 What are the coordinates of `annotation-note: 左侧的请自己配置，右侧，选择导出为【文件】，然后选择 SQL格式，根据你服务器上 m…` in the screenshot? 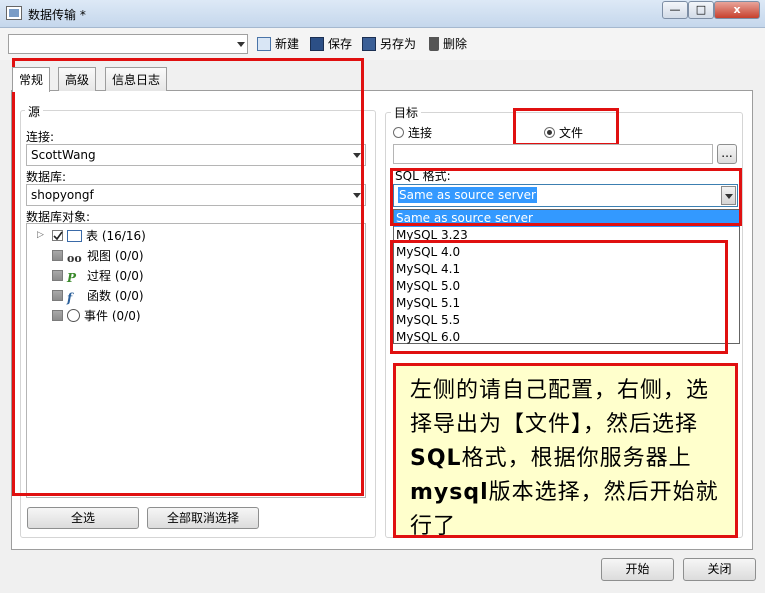 It's located at (565, 451).